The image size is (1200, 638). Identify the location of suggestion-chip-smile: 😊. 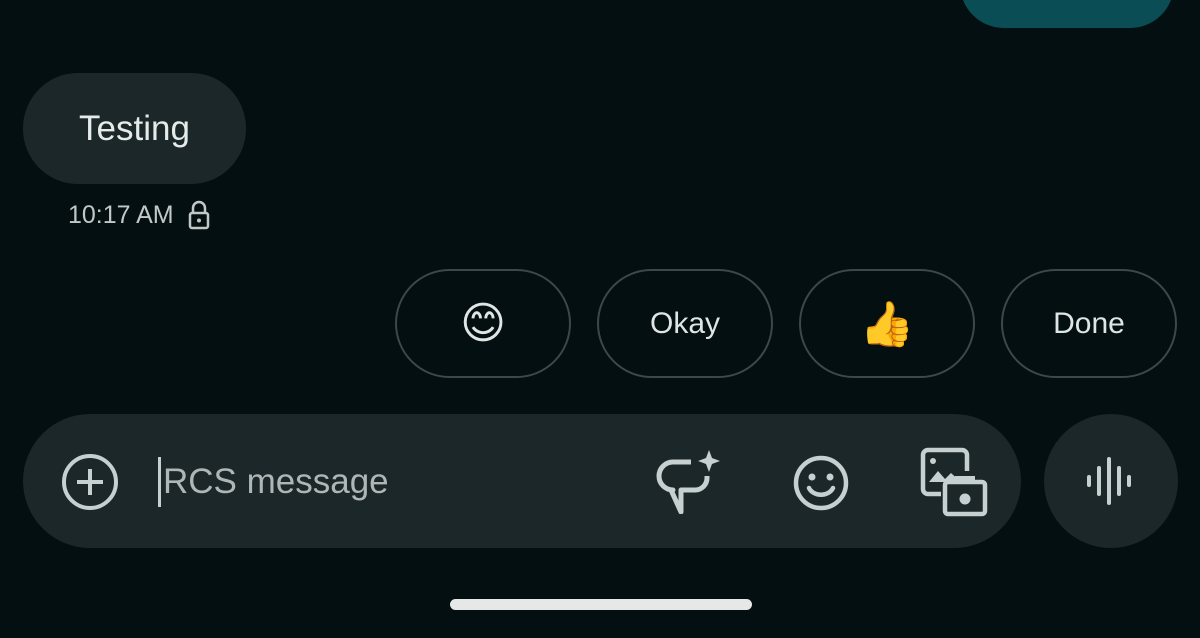
(483, 323).